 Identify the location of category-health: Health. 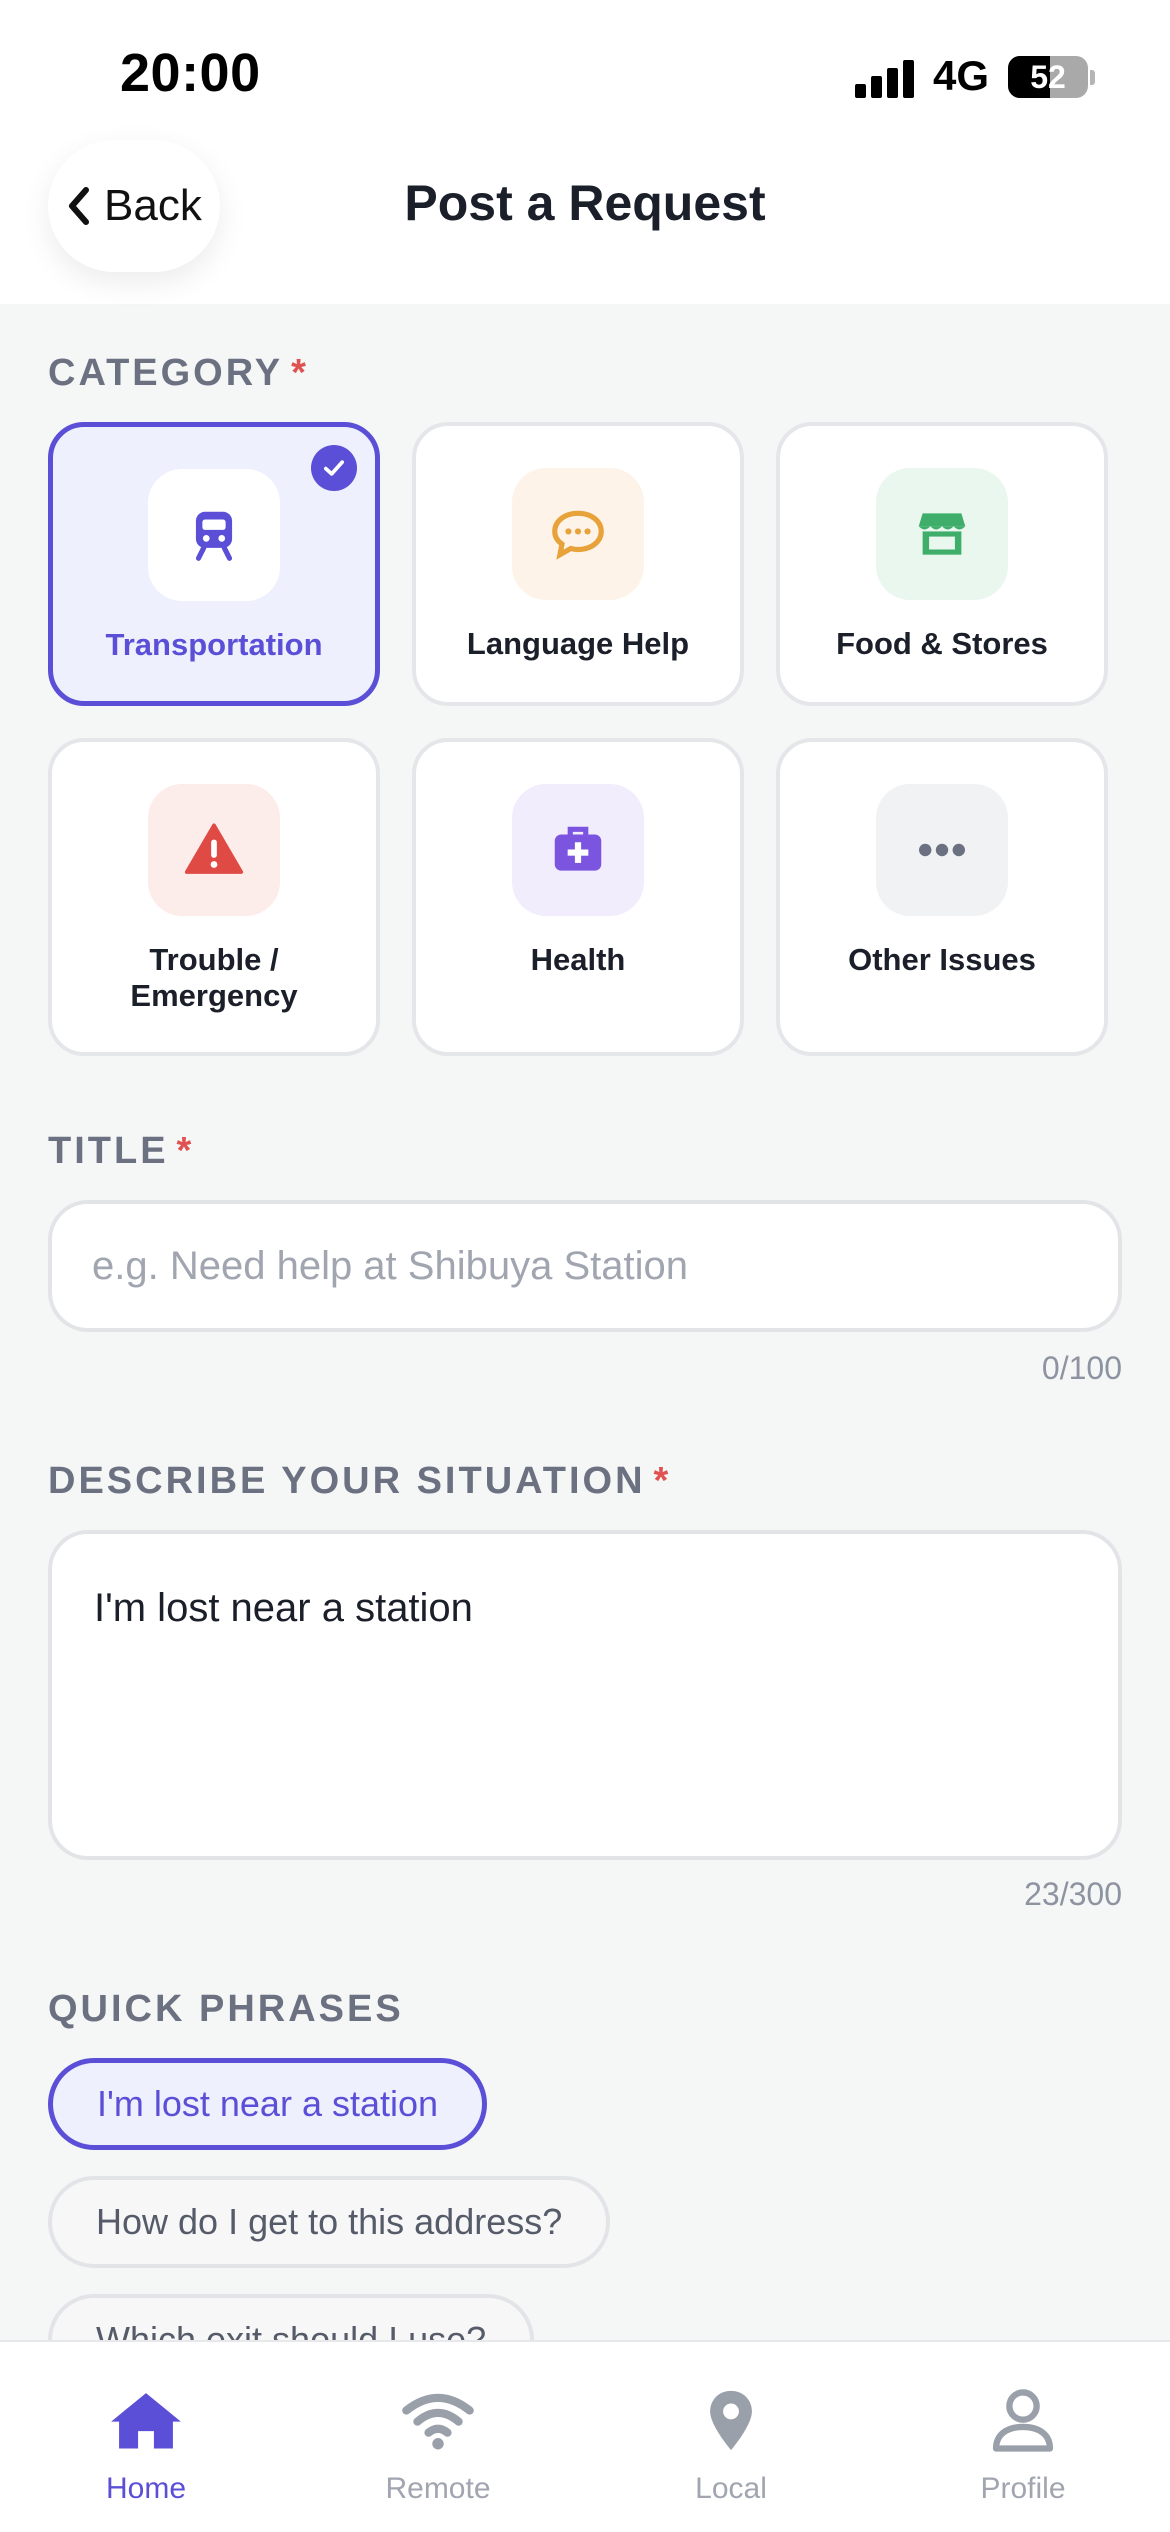
(578, 897).